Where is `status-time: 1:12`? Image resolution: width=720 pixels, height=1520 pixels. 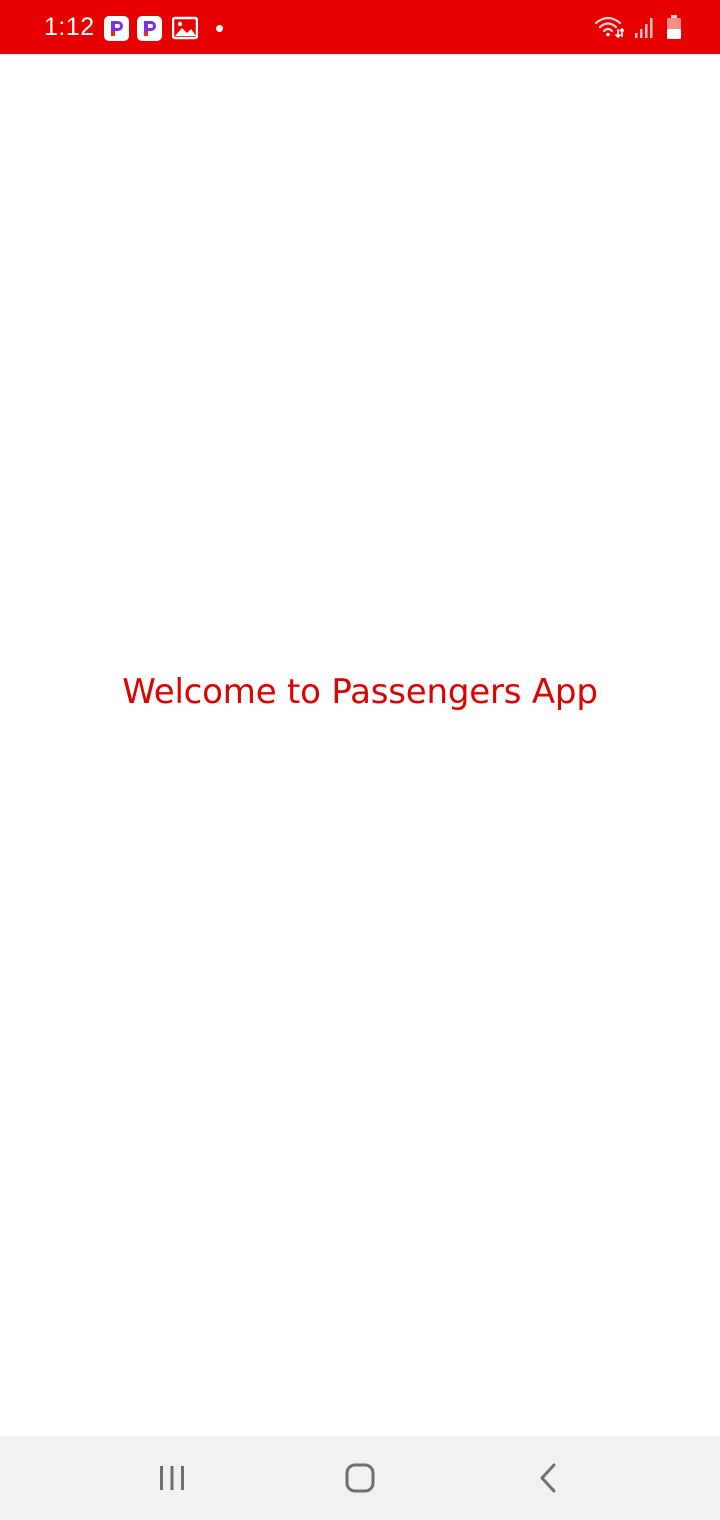 status-time: 1:12 is located at coordinates (69, 27).